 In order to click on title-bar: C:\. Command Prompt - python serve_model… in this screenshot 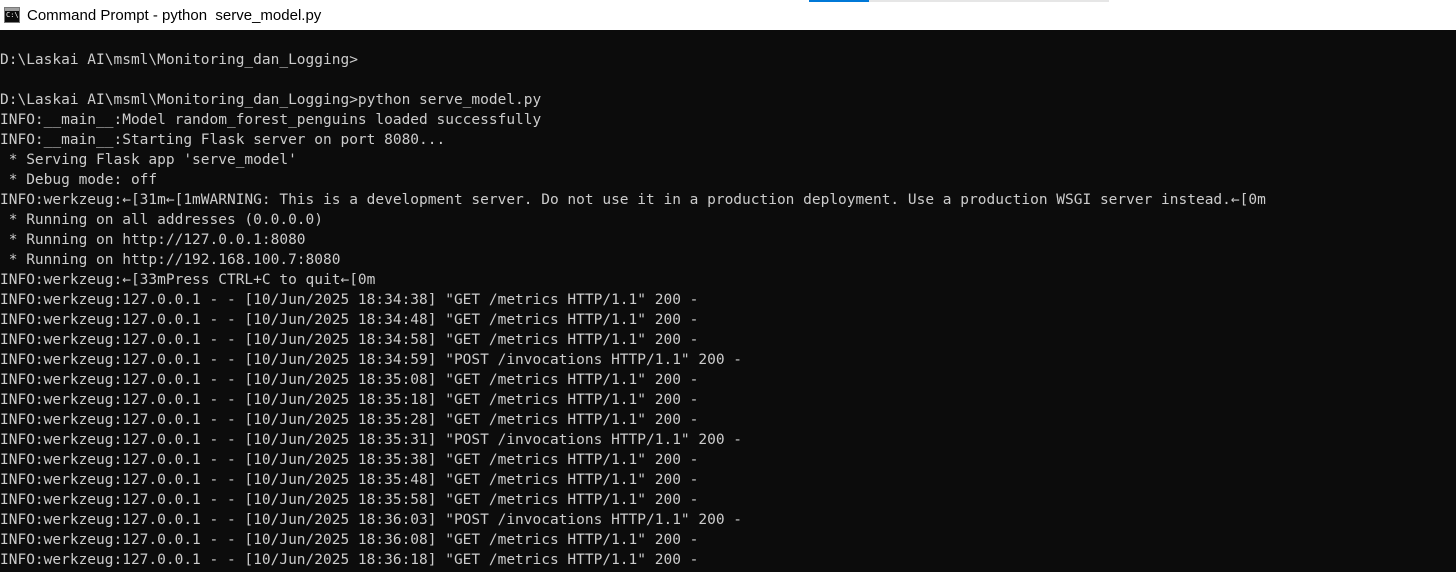, I will do `click(728, 15)`.